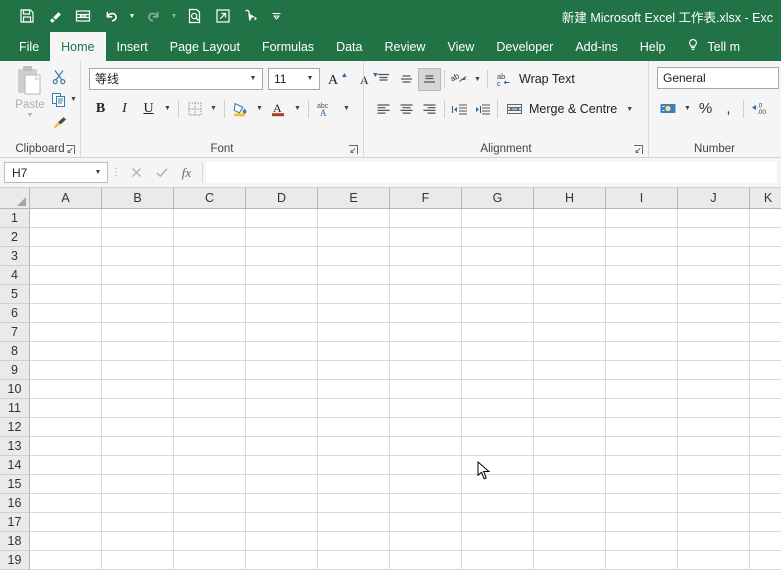  I want to click on cell-J7, so click(714, 332).